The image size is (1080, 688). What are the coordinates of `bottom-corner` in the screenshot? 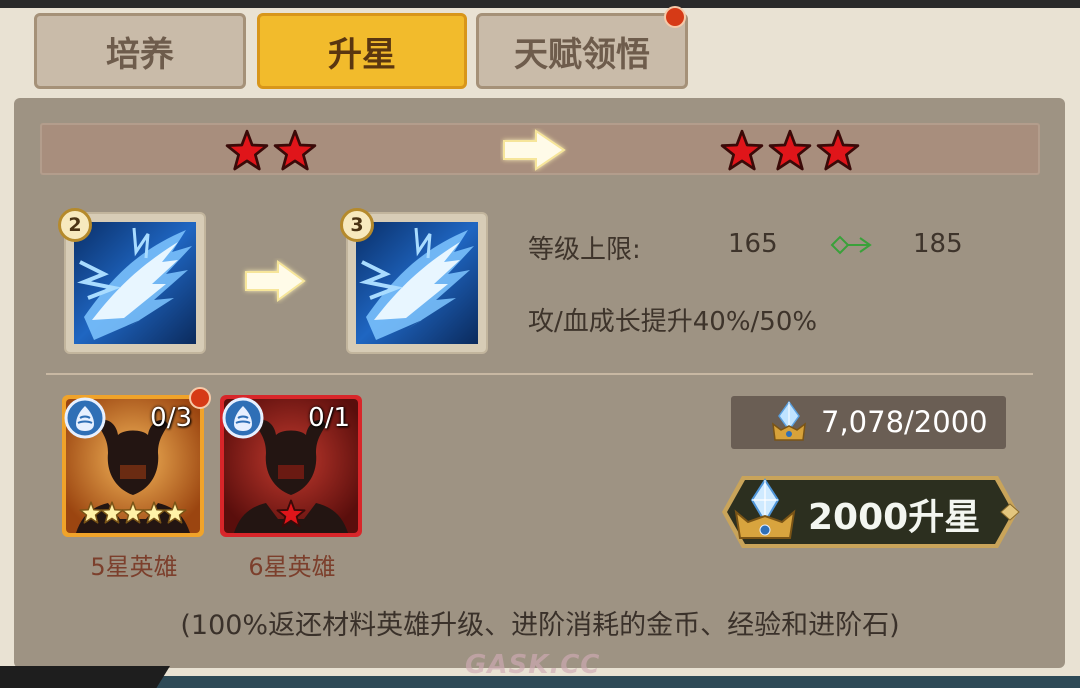 It's located at (85, 677).